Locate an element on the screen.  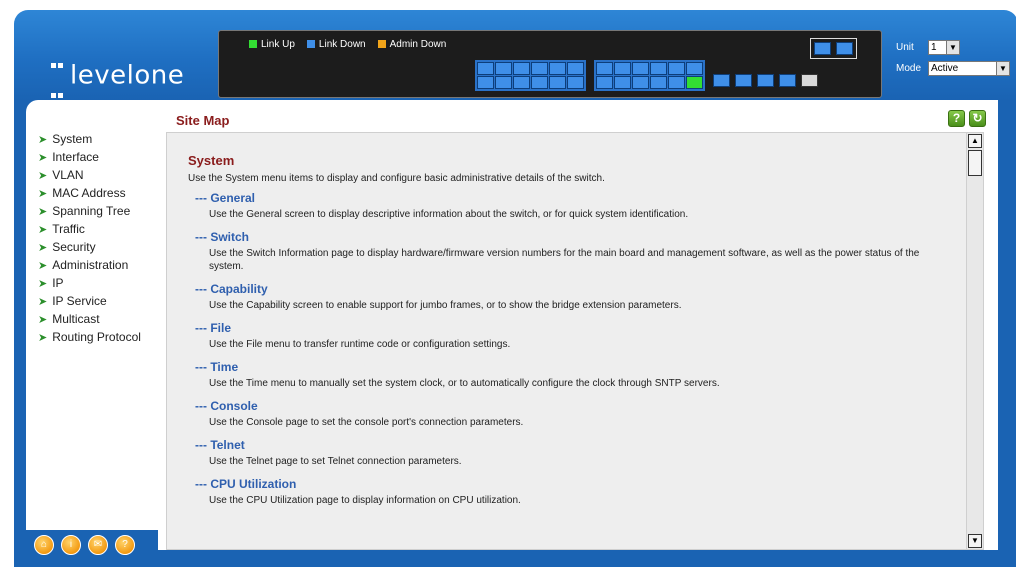
admin-down-swatch is located at coordinates (381, 44).